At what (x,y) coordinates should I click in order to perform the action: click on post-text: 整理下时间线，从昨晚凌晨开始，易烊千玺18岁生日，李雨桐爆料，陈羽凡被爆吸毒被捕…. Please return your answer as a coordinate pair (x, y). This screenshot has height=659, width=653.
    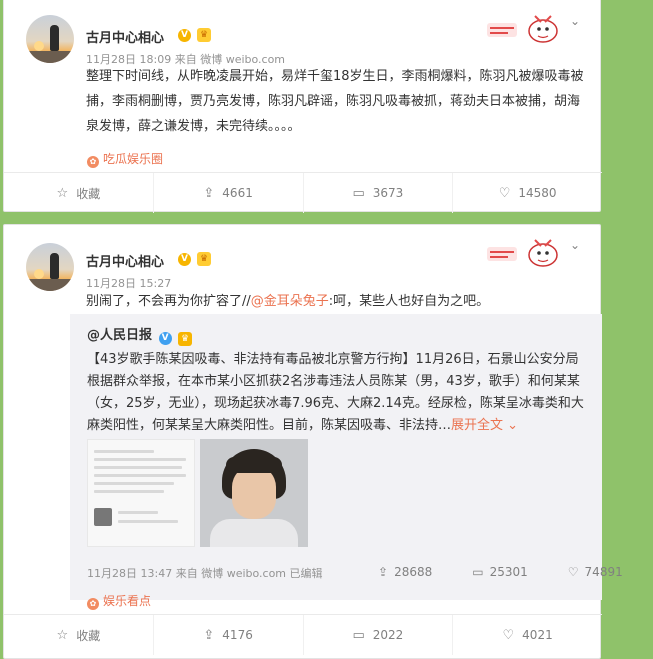
    Looking at the image, I should click on (335, 101).